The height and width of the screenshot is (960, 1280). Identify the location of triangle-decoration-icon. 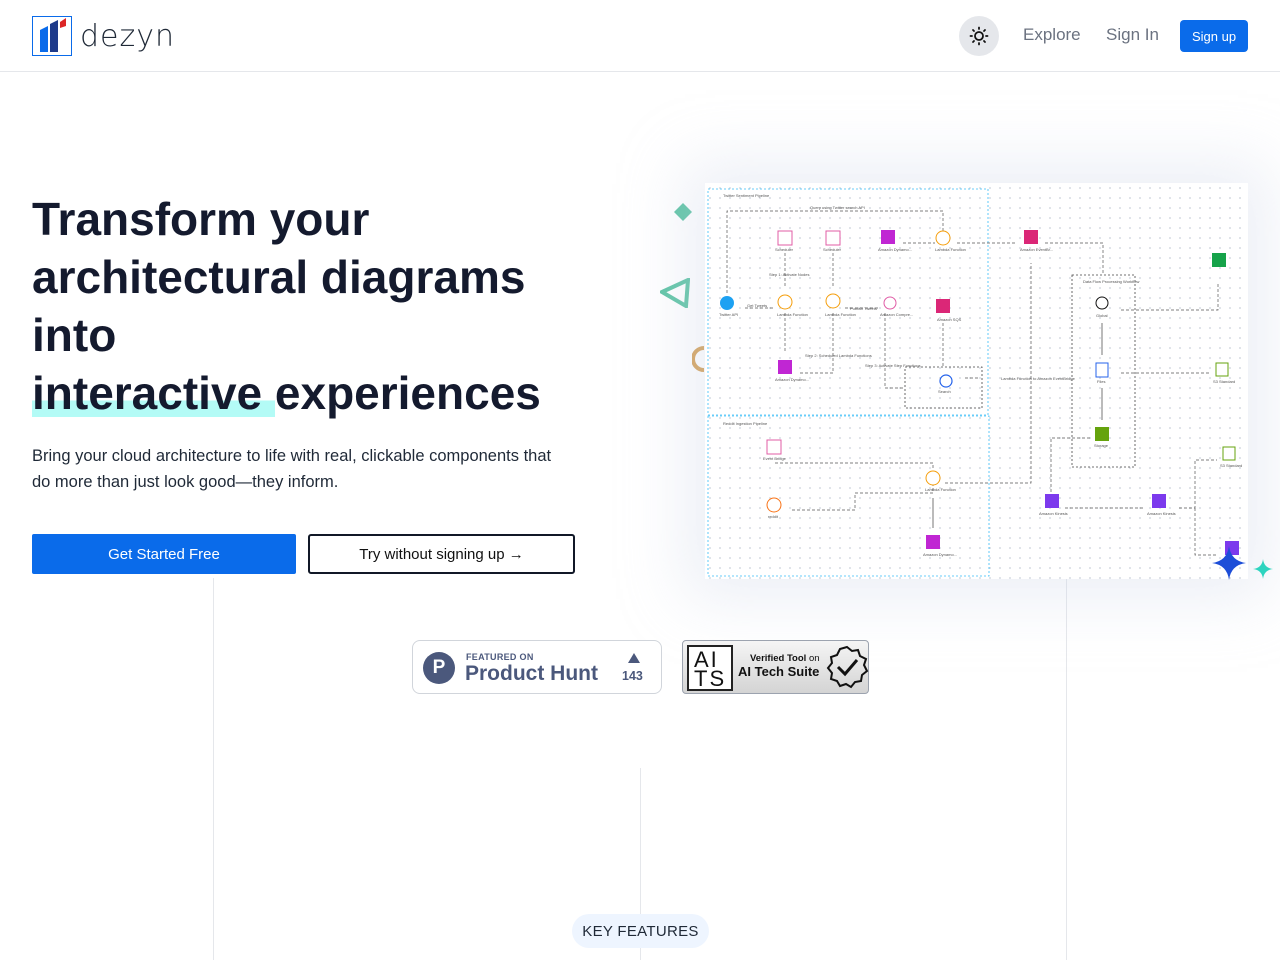
(675, 293).